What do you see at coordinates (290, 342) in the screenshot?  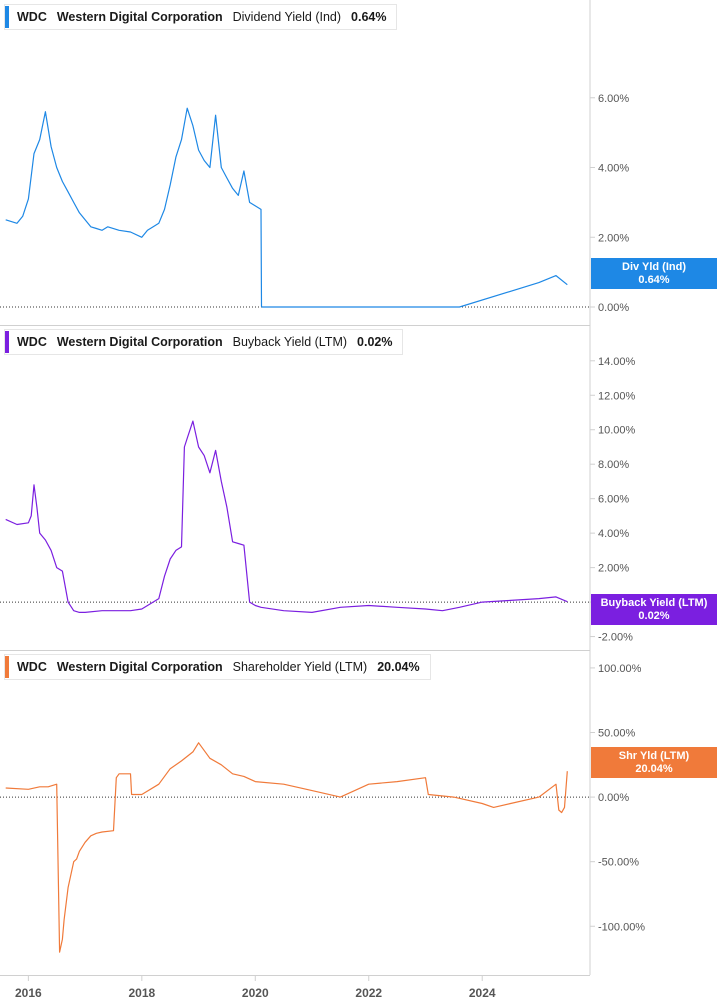 I see `legend-series-name: Buyback Yield (LTM)` at bounding box center [290, 342].